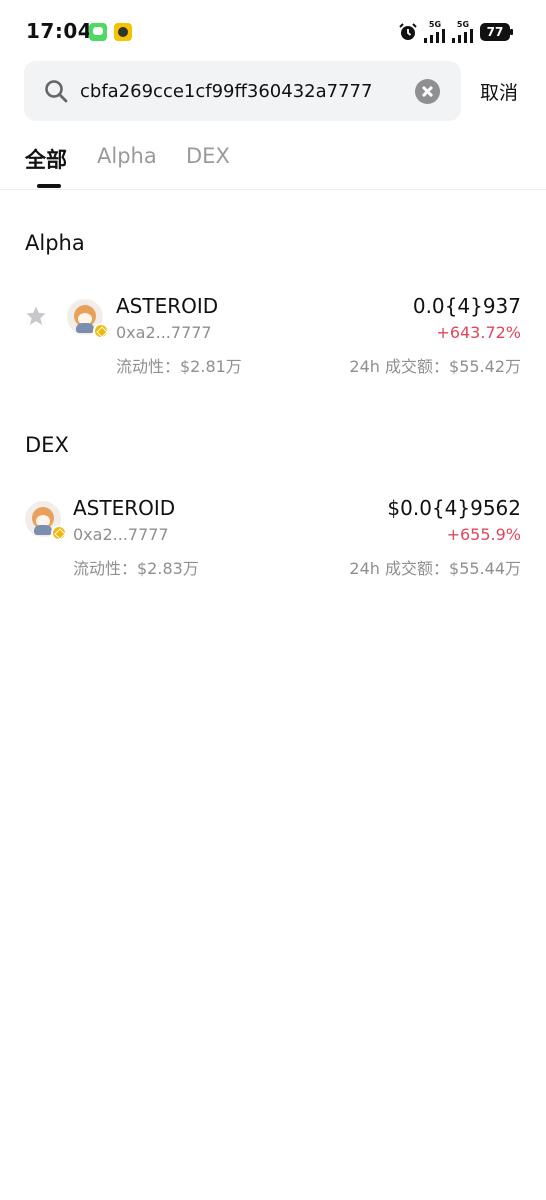 The width and height of the screenshot is (546, 1200). Describe the element at coordinates (179, 366) in the screenshot. I see `token-liquidity: 流动性：$2.81万` at that location.